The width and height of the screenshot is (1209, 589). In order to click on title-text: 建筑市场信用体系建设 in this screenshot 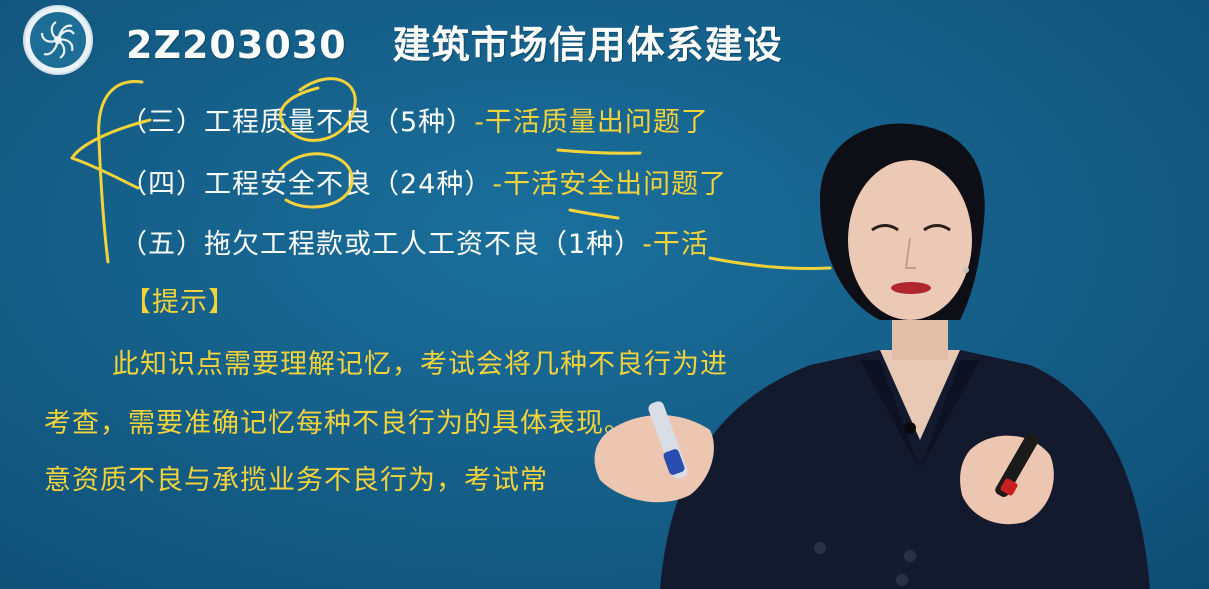, I will do `click(587, 45)`.